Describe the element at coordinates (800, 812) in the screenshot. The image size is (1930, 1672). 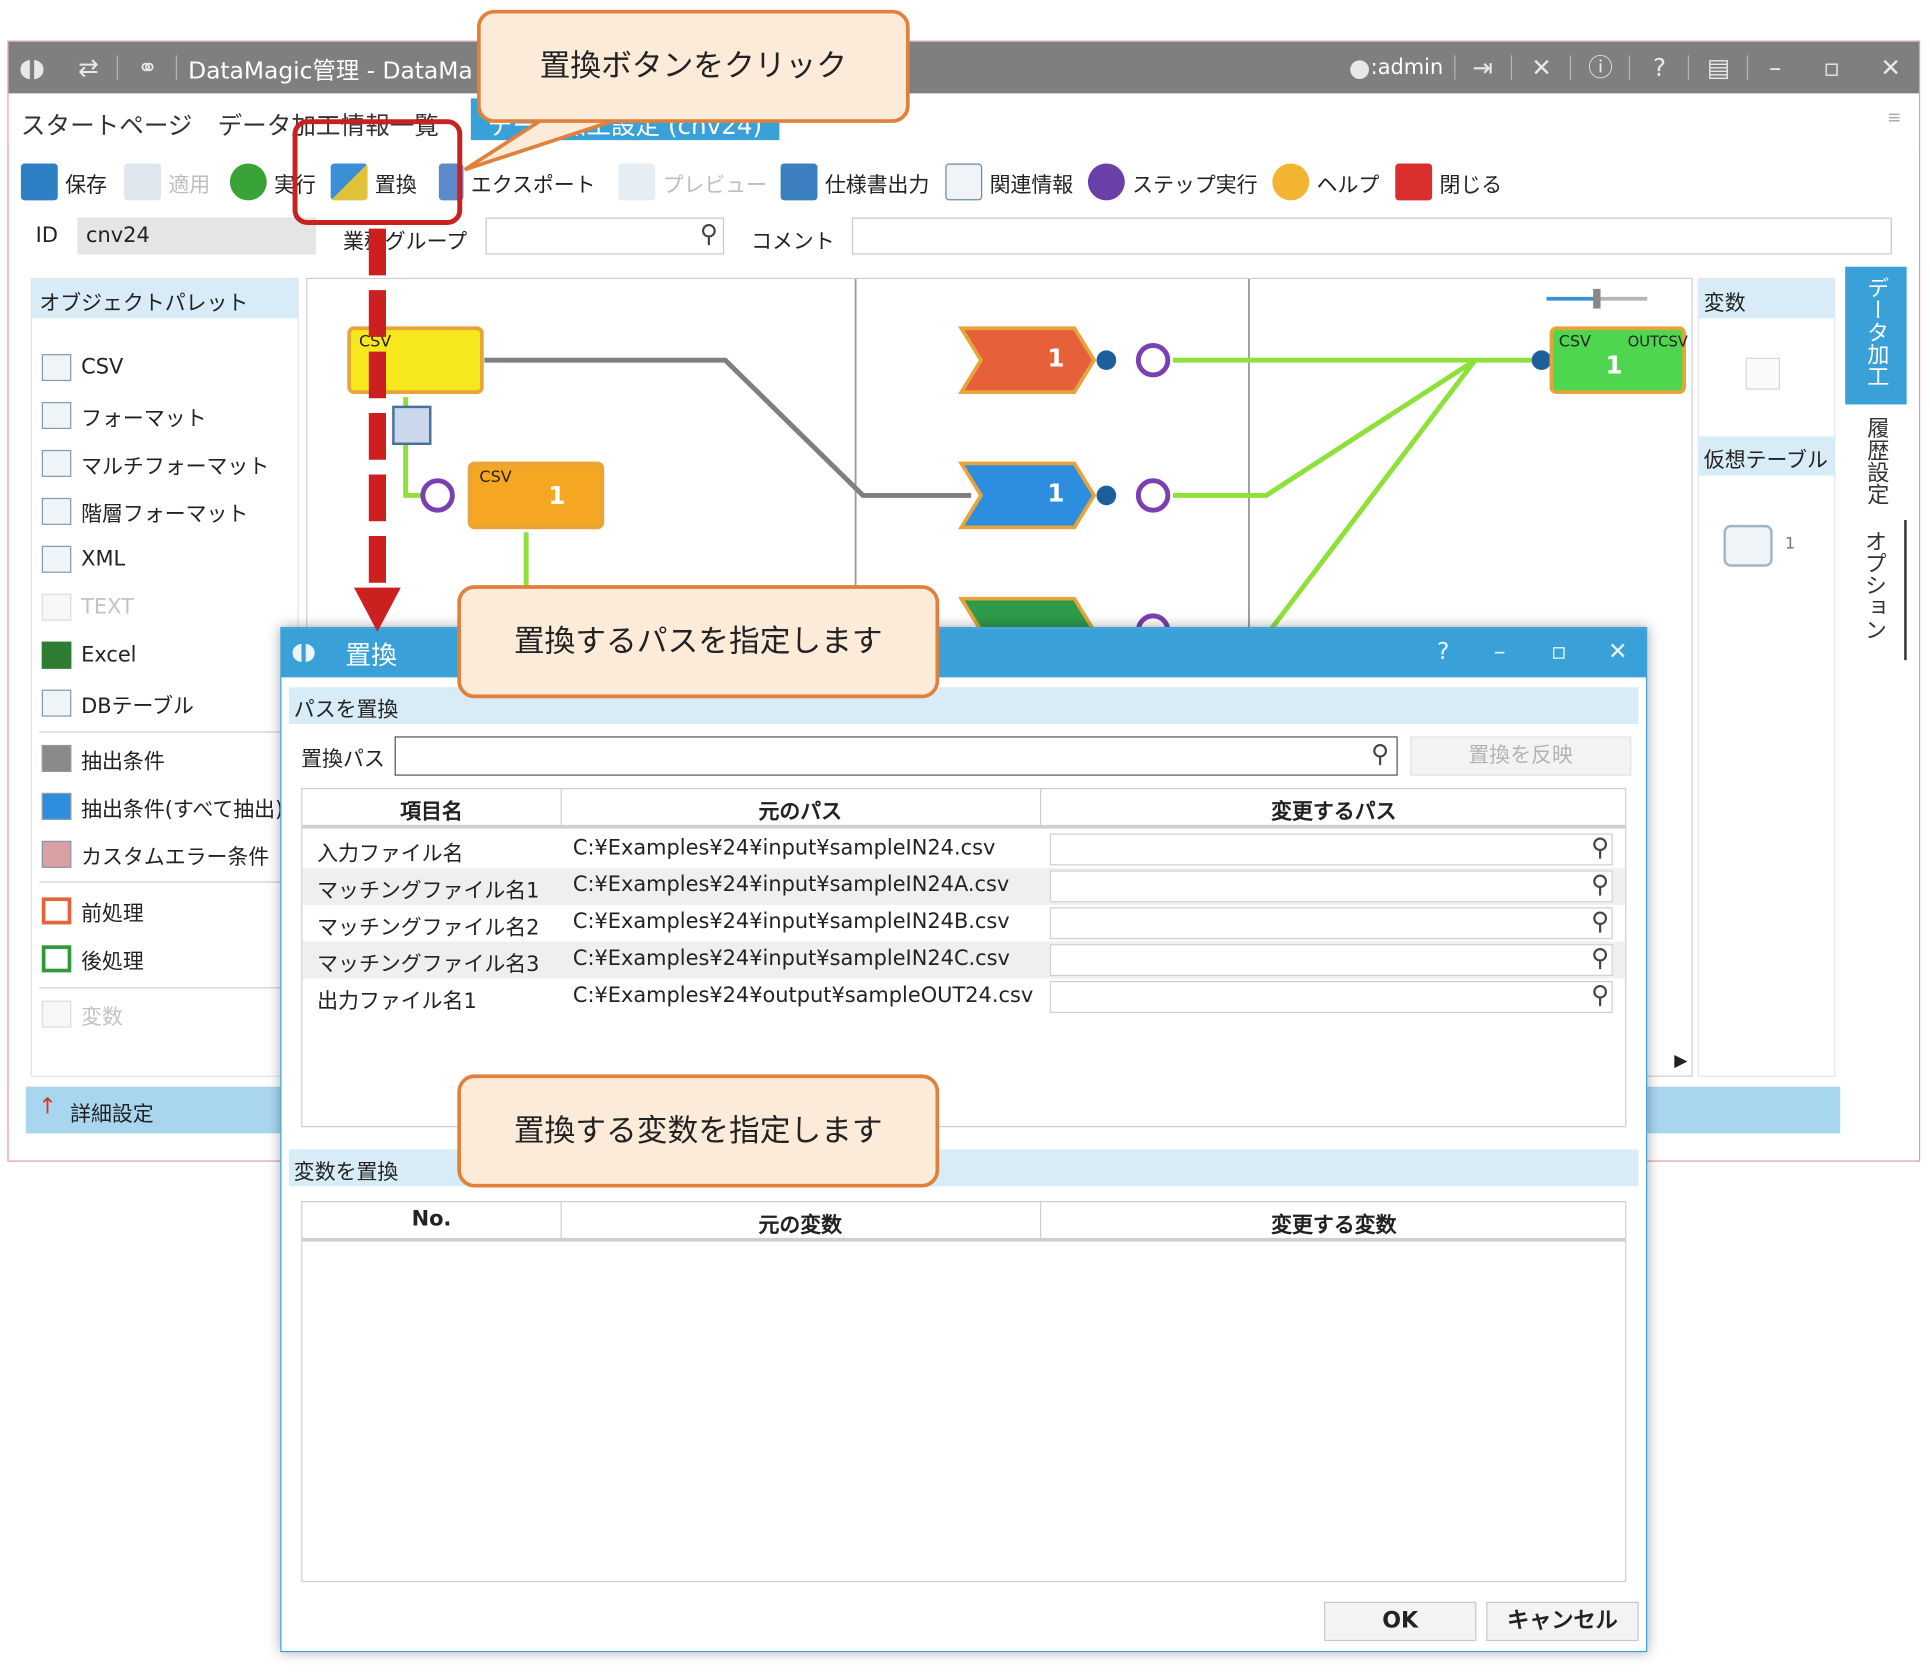
I see `col-original-path: 元のパス` at that location.